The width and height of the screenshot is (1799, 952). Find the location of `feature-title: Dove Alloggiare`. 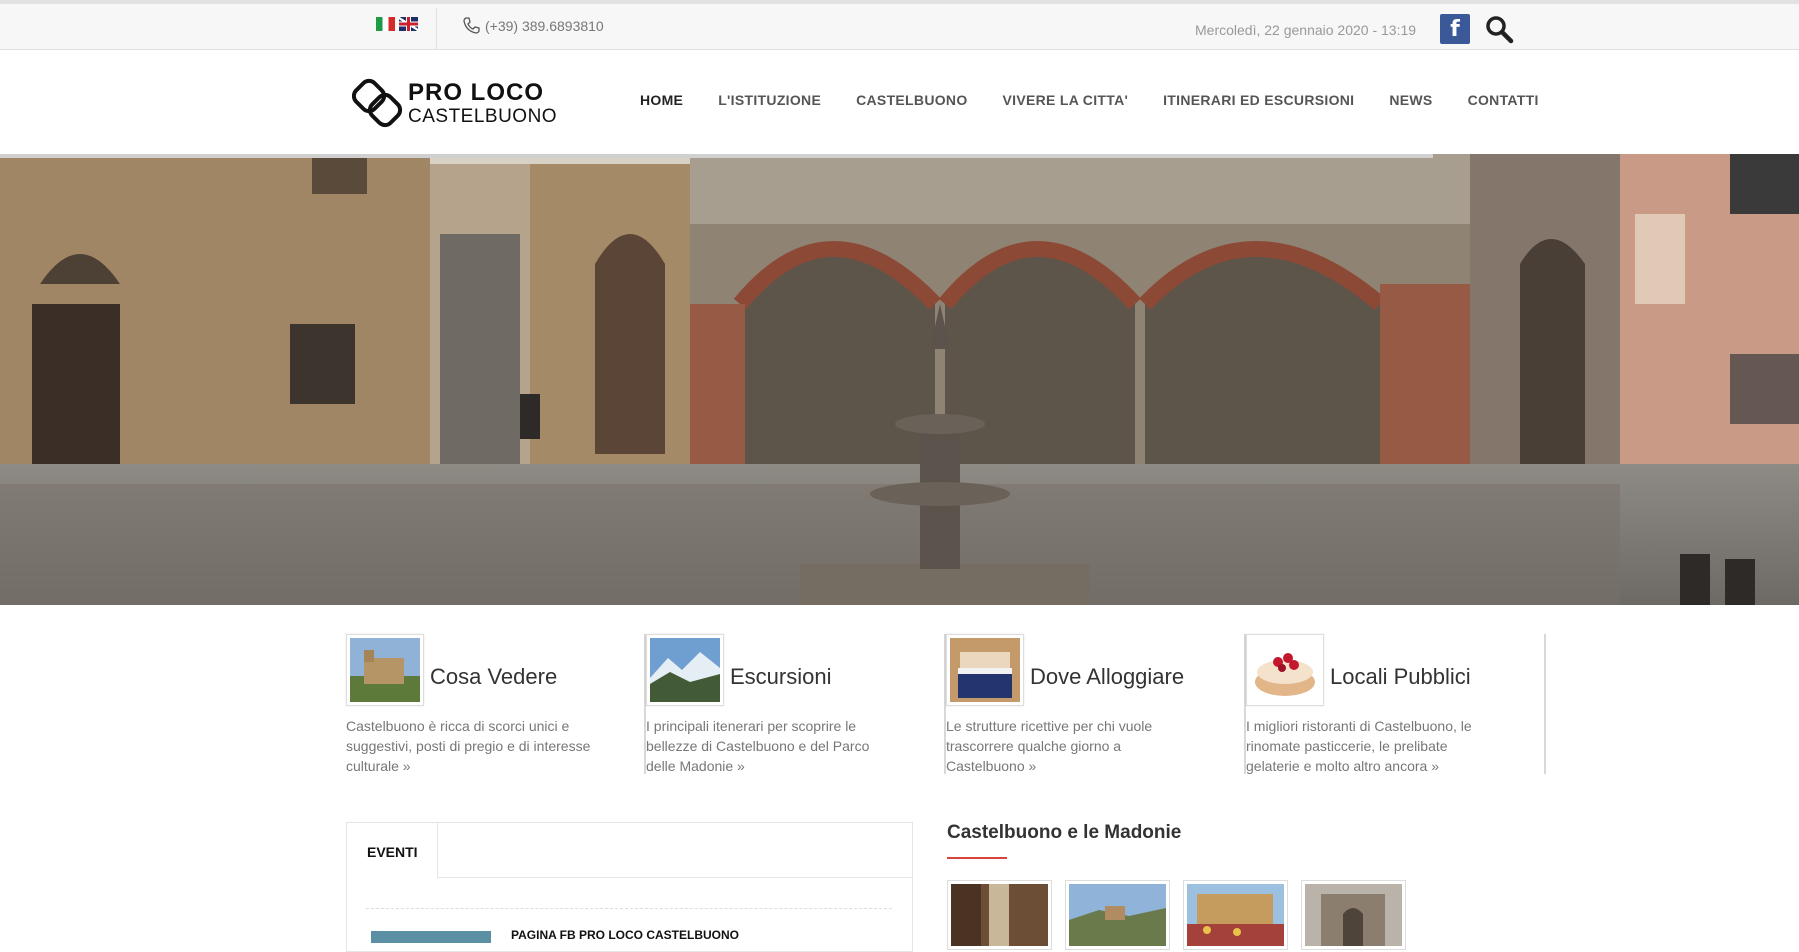

feature-title: Dove Alloggiare is located at coordinates (1107, 676).